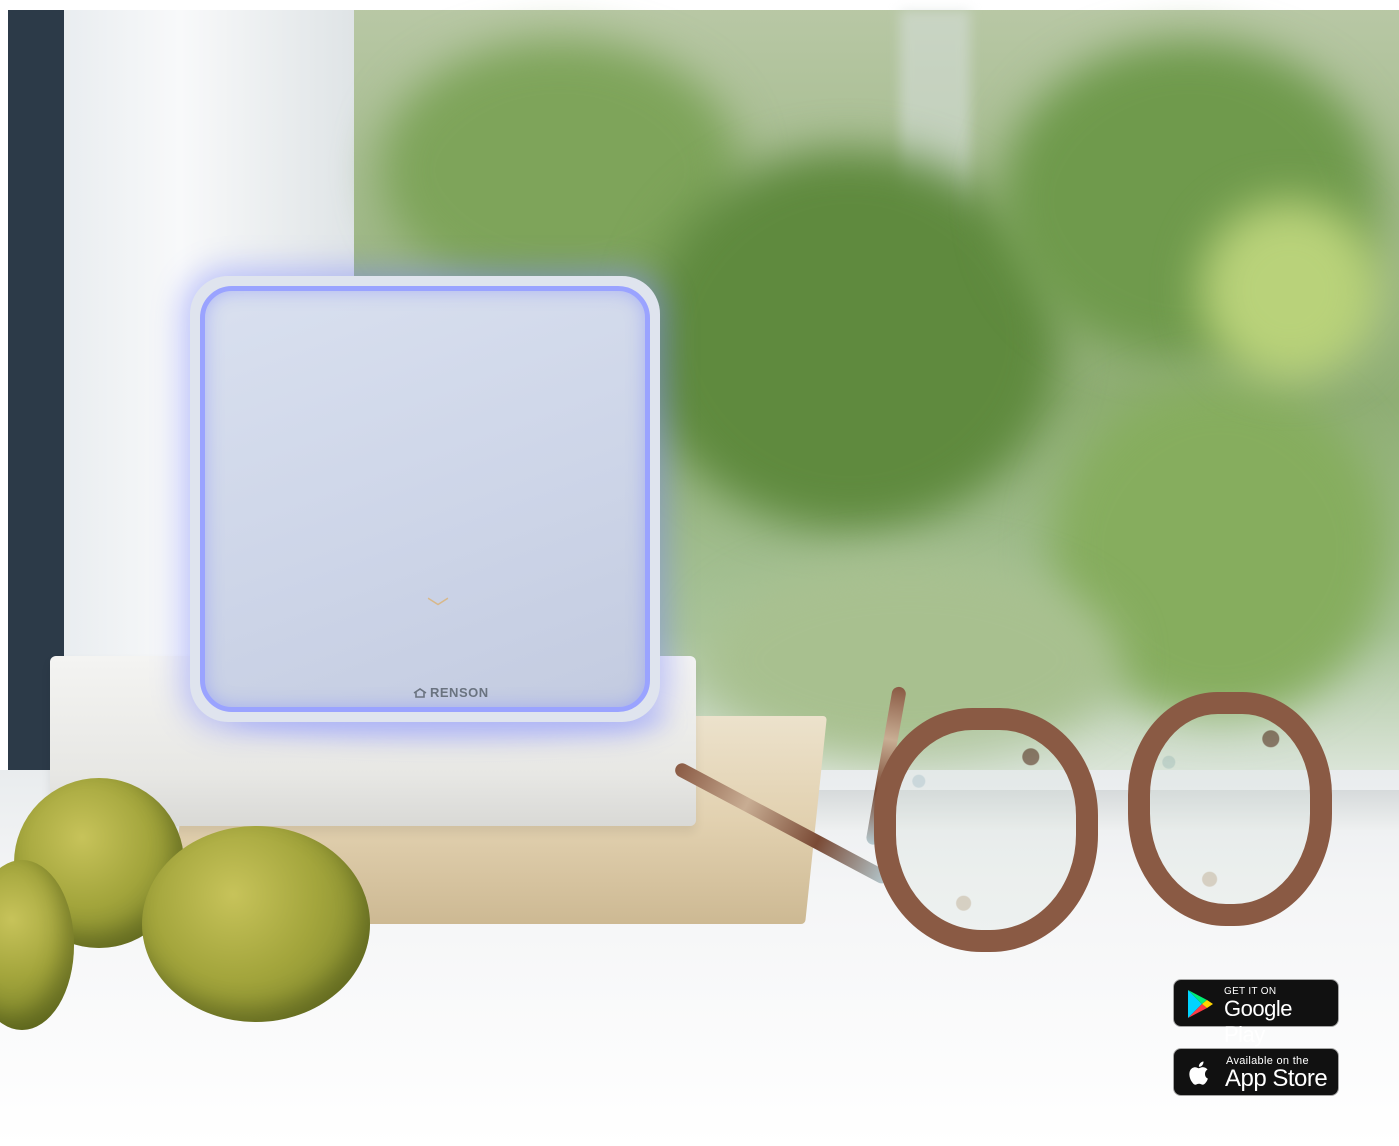  I want to click on app-store-big-text: App Store, so click(1276, 1078).